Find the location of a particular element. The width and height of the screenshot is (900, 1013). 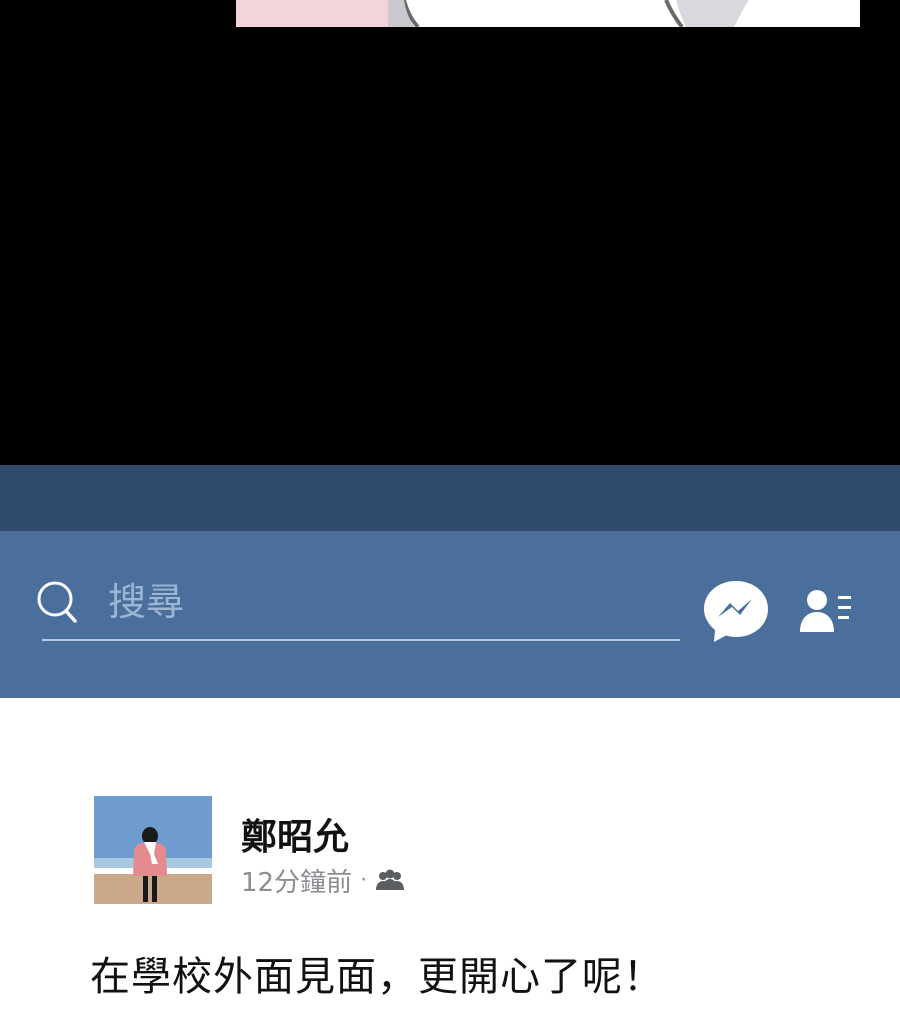

post-timestamp: 12分鐘前 is located at coordinates (296, 880).